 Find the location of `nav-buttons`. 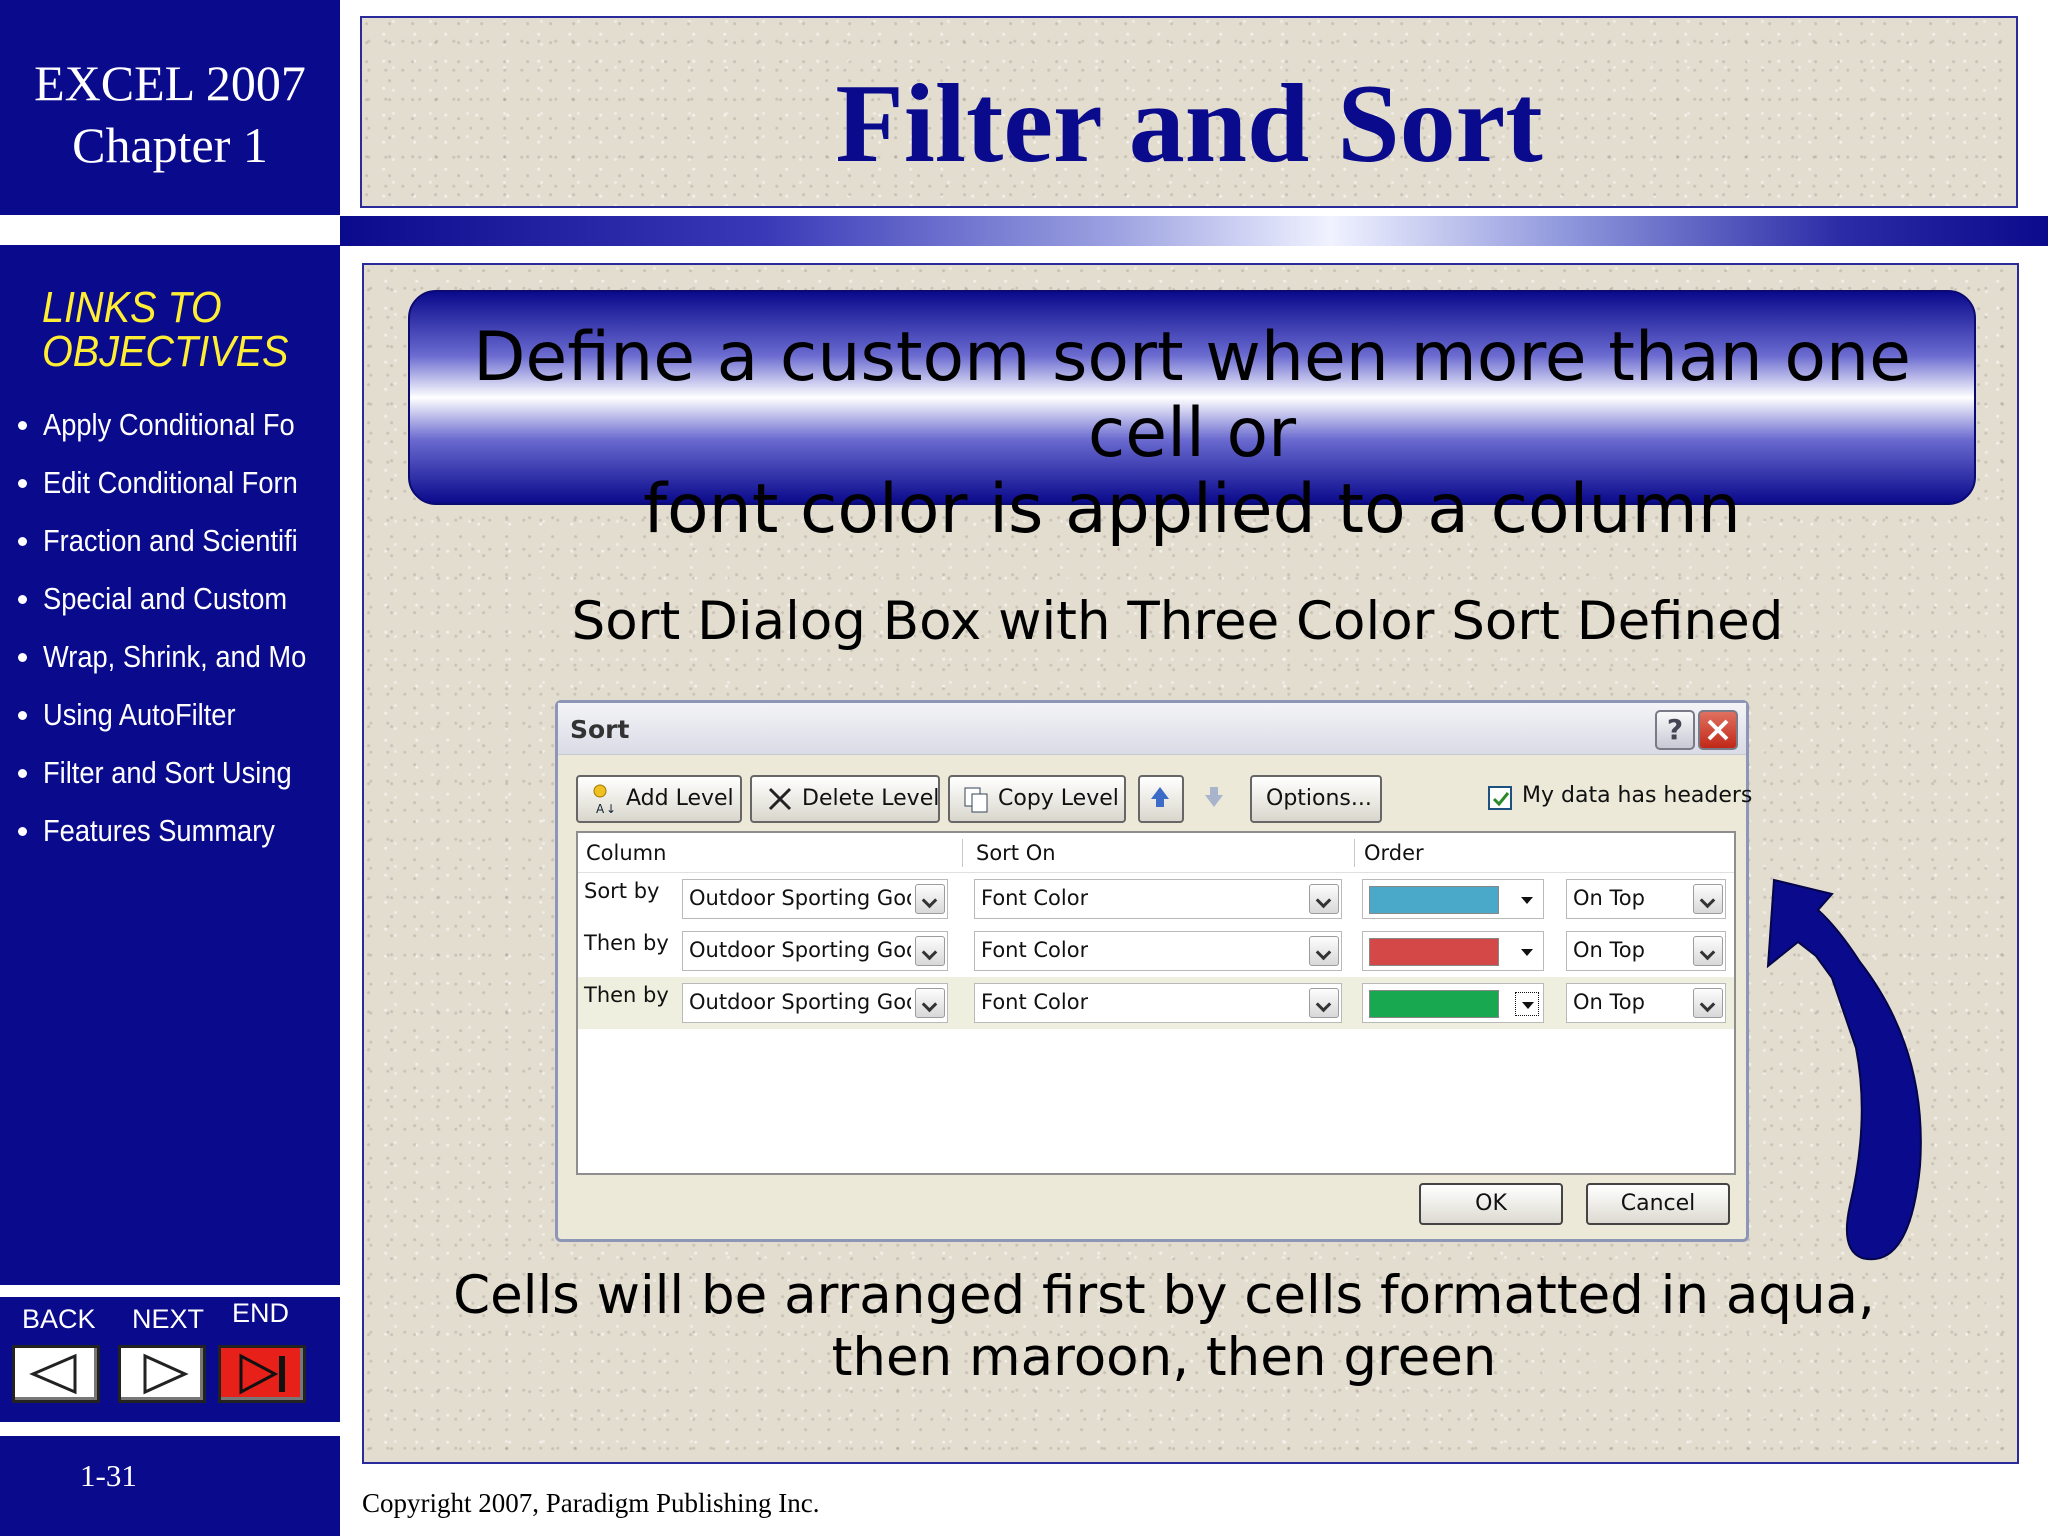

nav-buttons is located at coordinates (170, 1375).